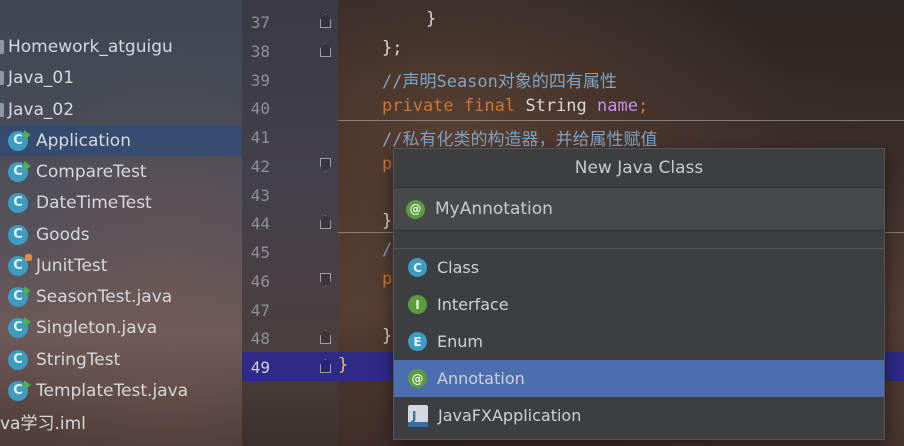  Describe the element at coordinates (41, 109) in the screenshot. I see `tree-item-label: Java_02` at that location.